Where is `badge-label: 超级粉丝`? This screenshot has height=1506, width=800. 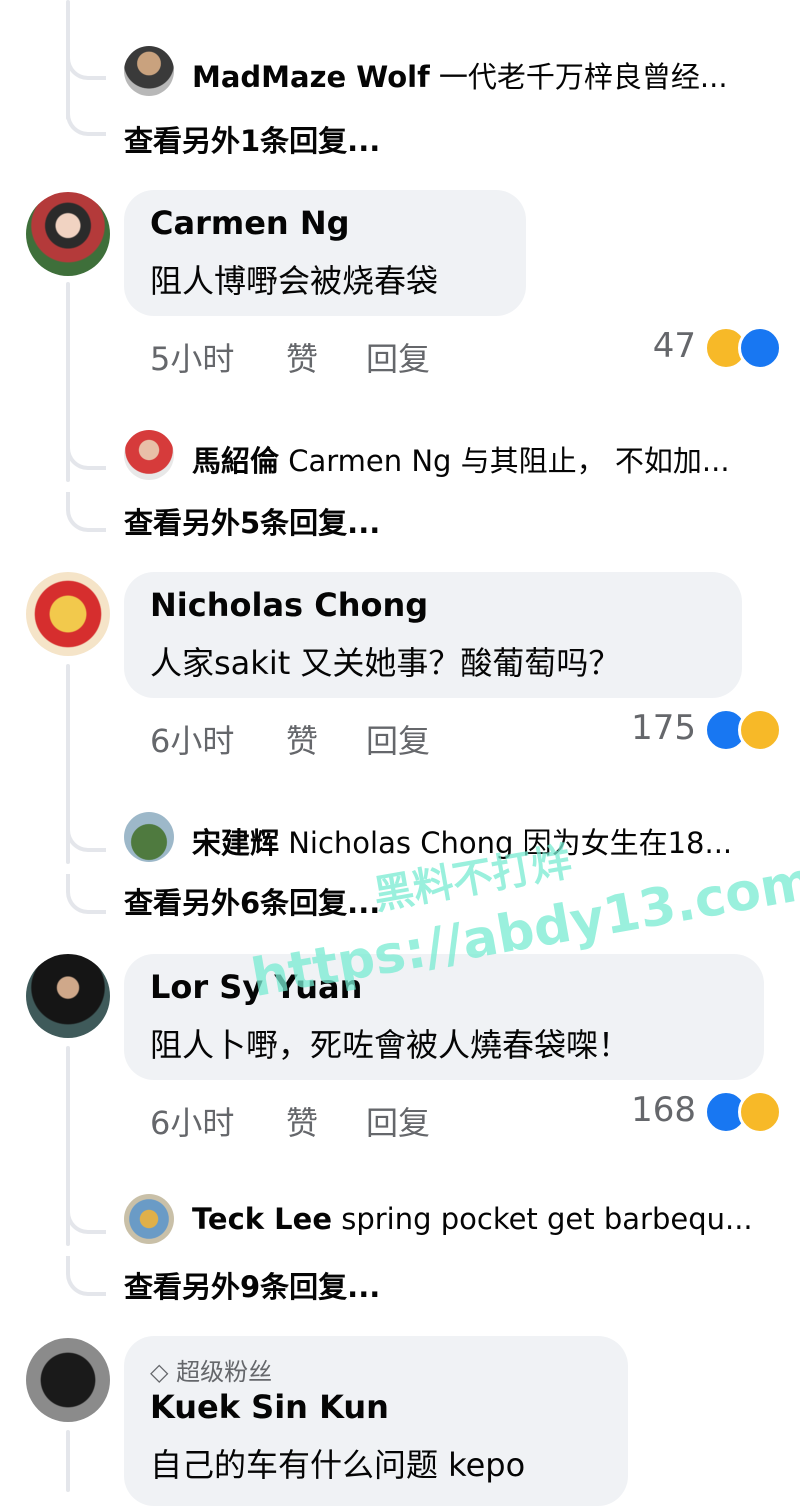
badge-label: 超级粉丝 is located at coordinates (224, 1372).